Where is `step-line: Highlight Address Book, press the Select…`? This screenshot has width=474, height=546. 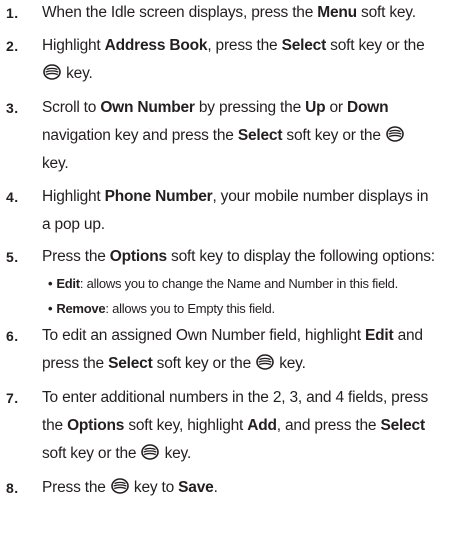 step-line: Highlight Address Book, press the Select… is located at coordinates (256, 46).